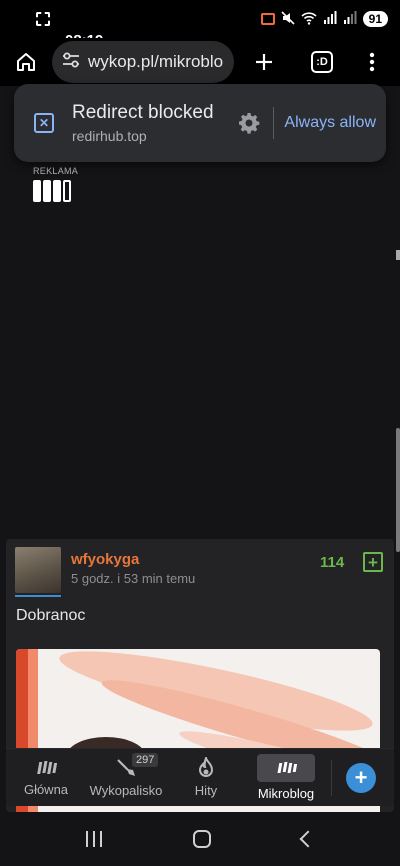  Describe the element at coordinates (206, 767) in the screenshot. I see `flame-icon` at that location.